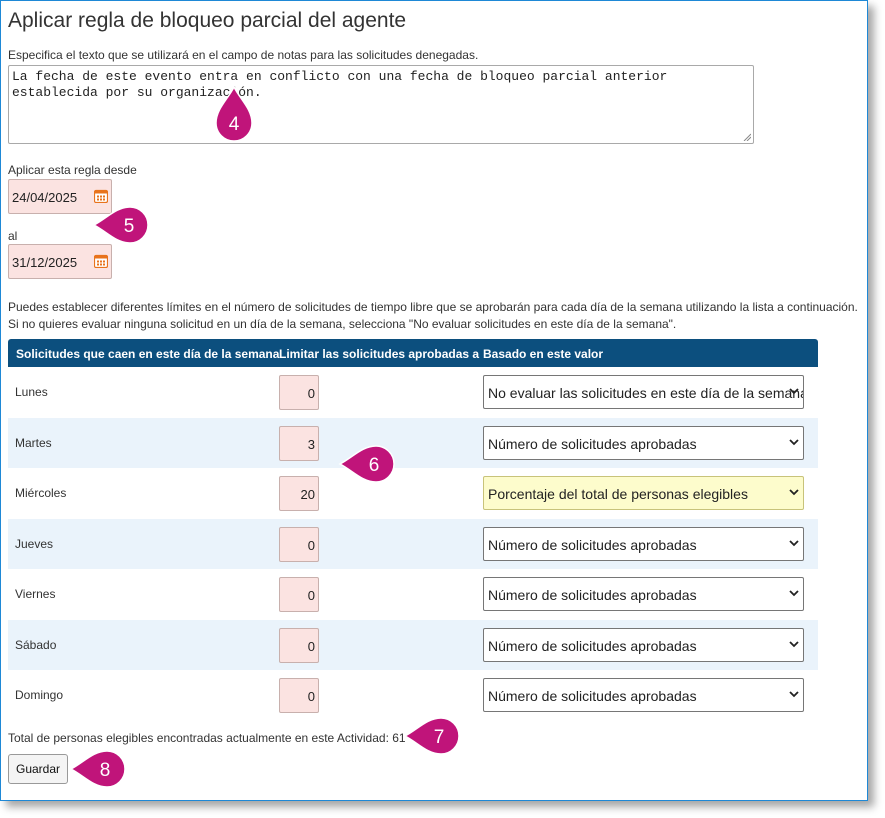 This screenshot has width=885, height=818. I want to click on callout-7-marker: 7, so click(431, 736).